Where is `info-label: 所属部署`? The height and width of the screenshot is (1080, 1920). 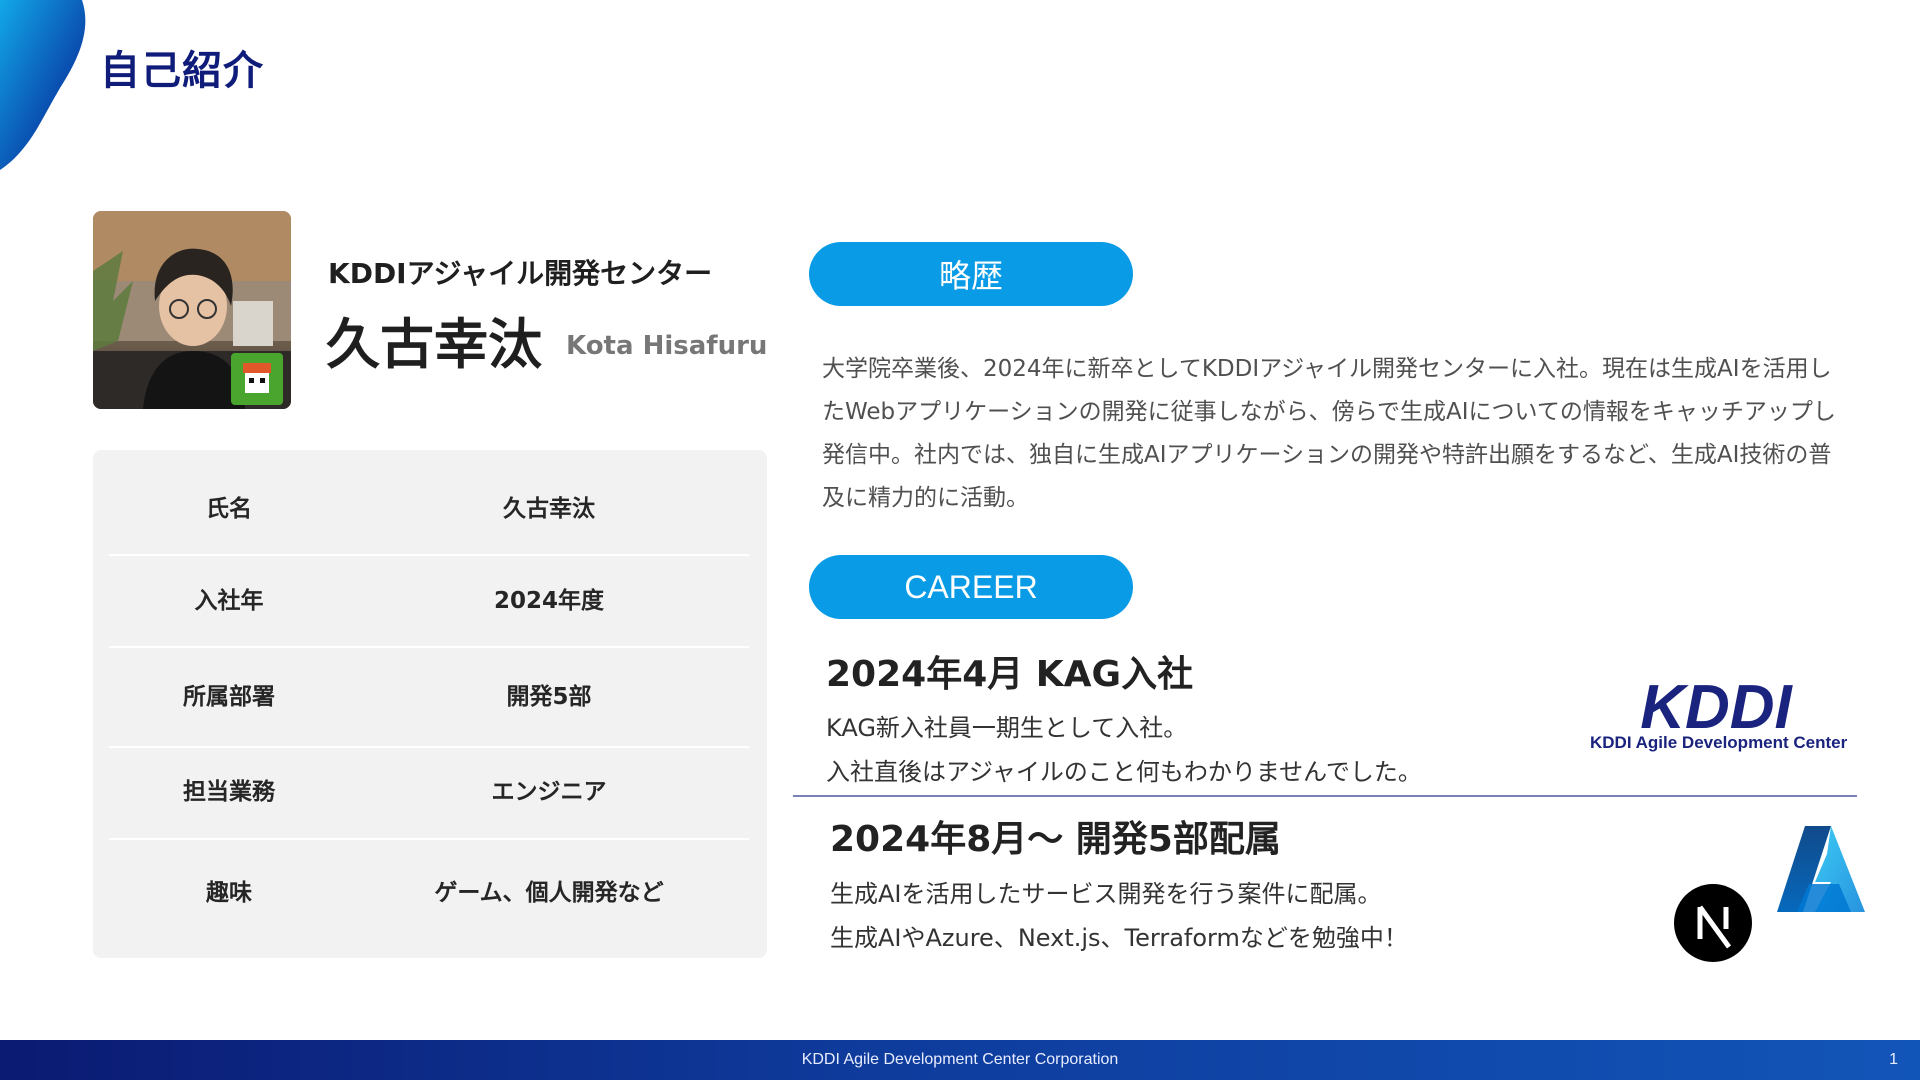 info-label: 所属部署 is located at coordinates (229, 697).